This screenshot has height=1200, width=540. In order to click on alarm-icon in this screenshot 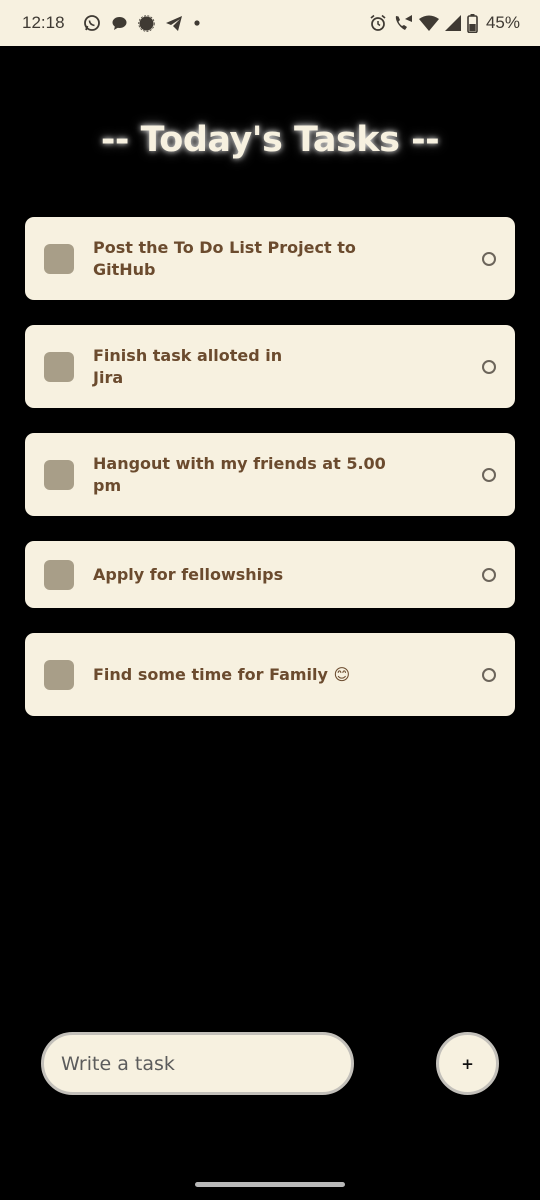, I will do `click(378, 23)`.